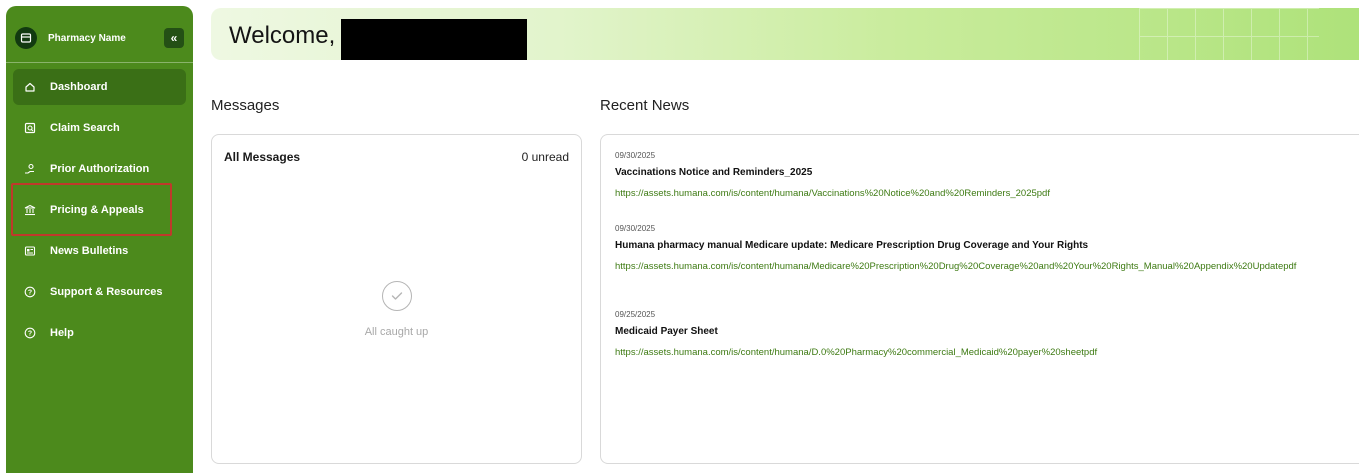 This screenshot has width=1359, height=473. I want to click on sidebar-item-news-bulletins: News Bulletins, so click(99, 251).